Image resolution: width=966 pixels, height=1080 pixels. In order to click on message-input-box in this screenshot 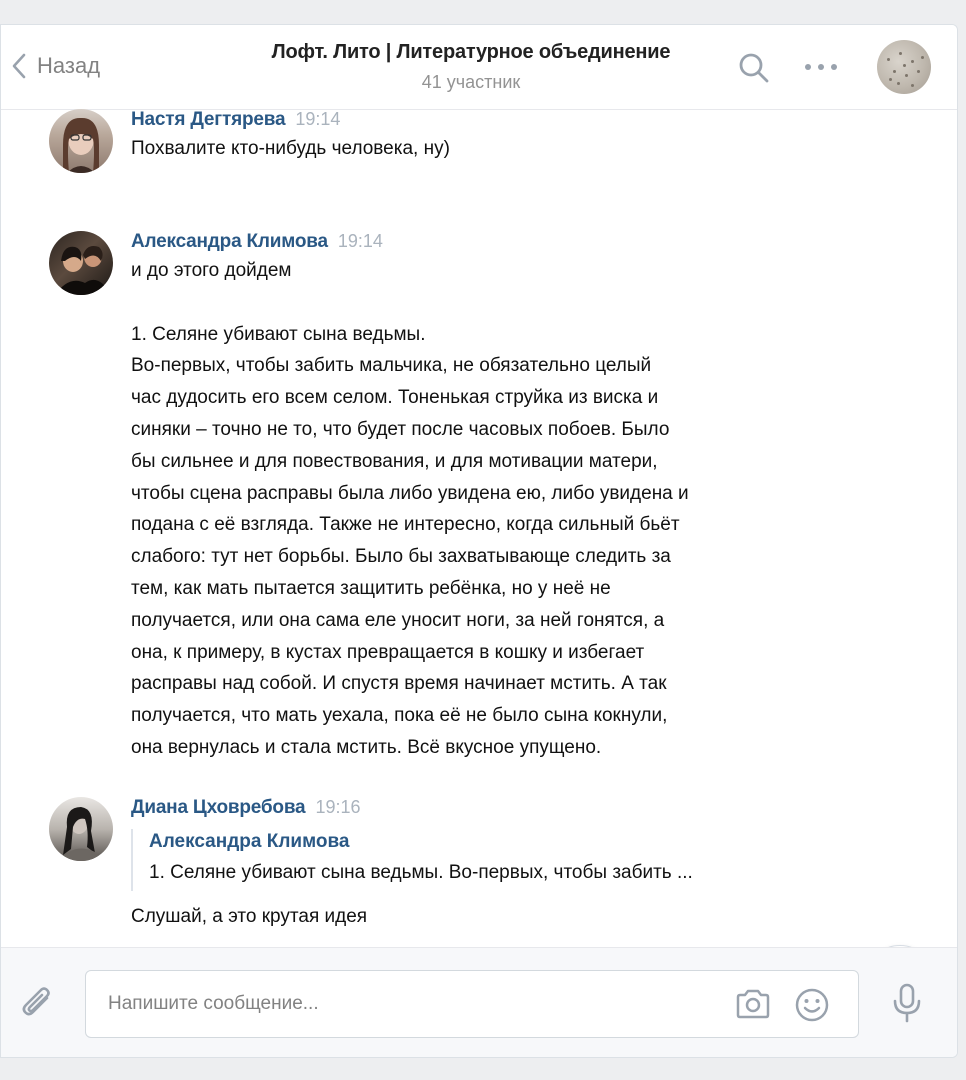, I will do `click(472, 1004)`.